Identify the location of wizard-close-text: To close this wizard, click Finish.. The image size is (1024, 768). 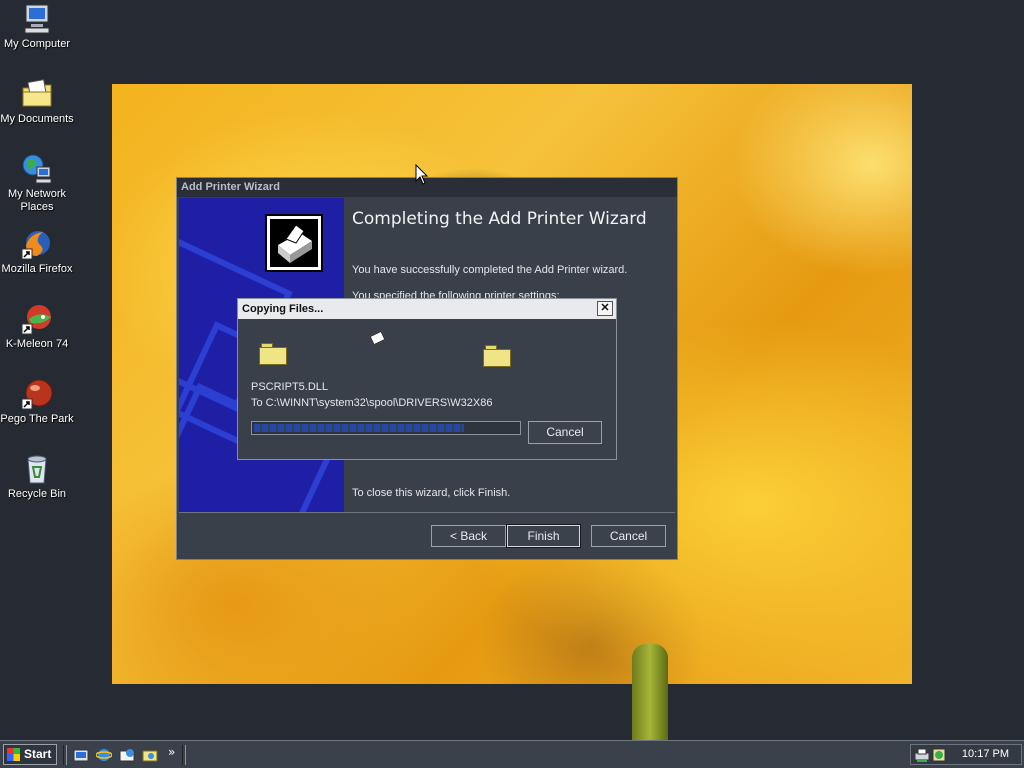
(431, 493).